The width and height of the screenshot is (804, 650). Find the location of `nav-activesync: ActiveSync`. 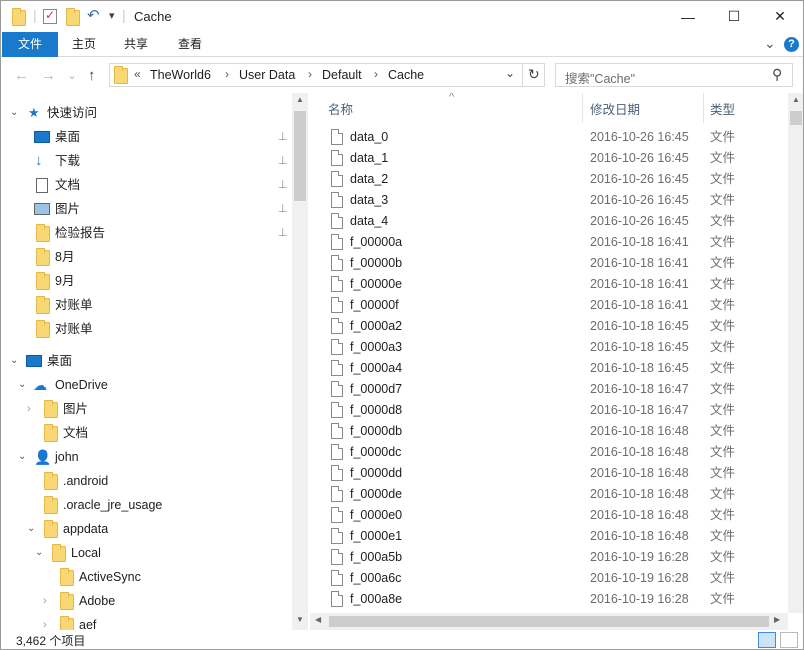

nav-activesync: ActiveSync is located at coordinates (146, 577).